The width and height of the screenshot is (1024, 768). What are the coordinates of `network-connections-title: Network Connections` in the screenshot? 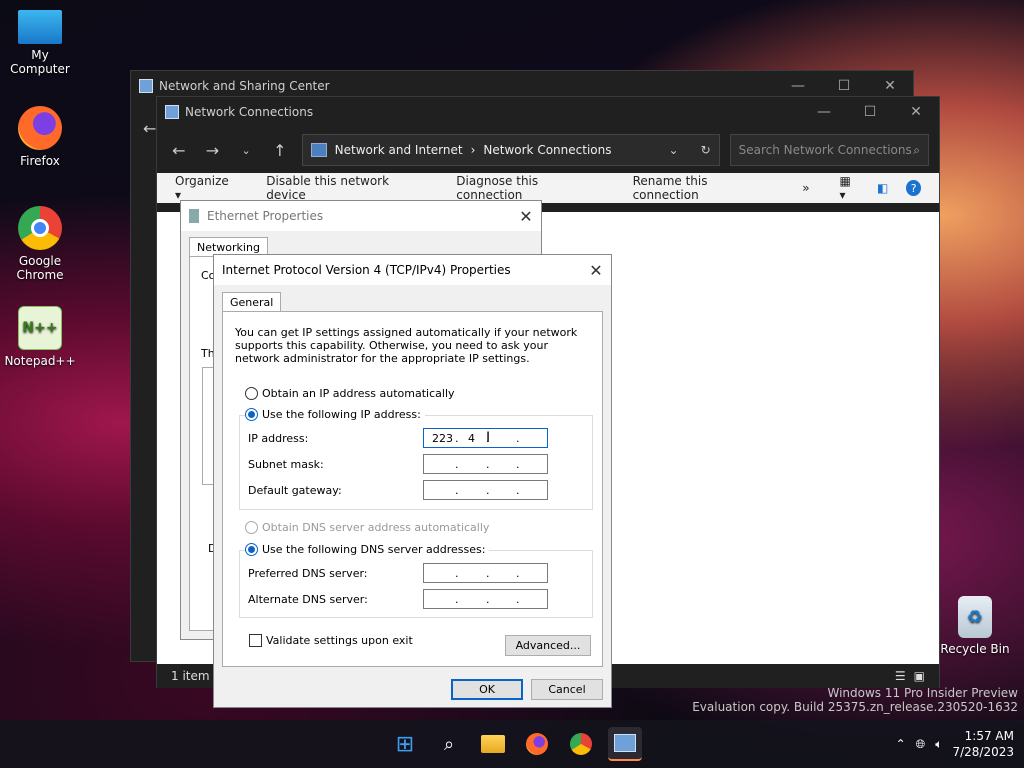 It's located at (249, 112).